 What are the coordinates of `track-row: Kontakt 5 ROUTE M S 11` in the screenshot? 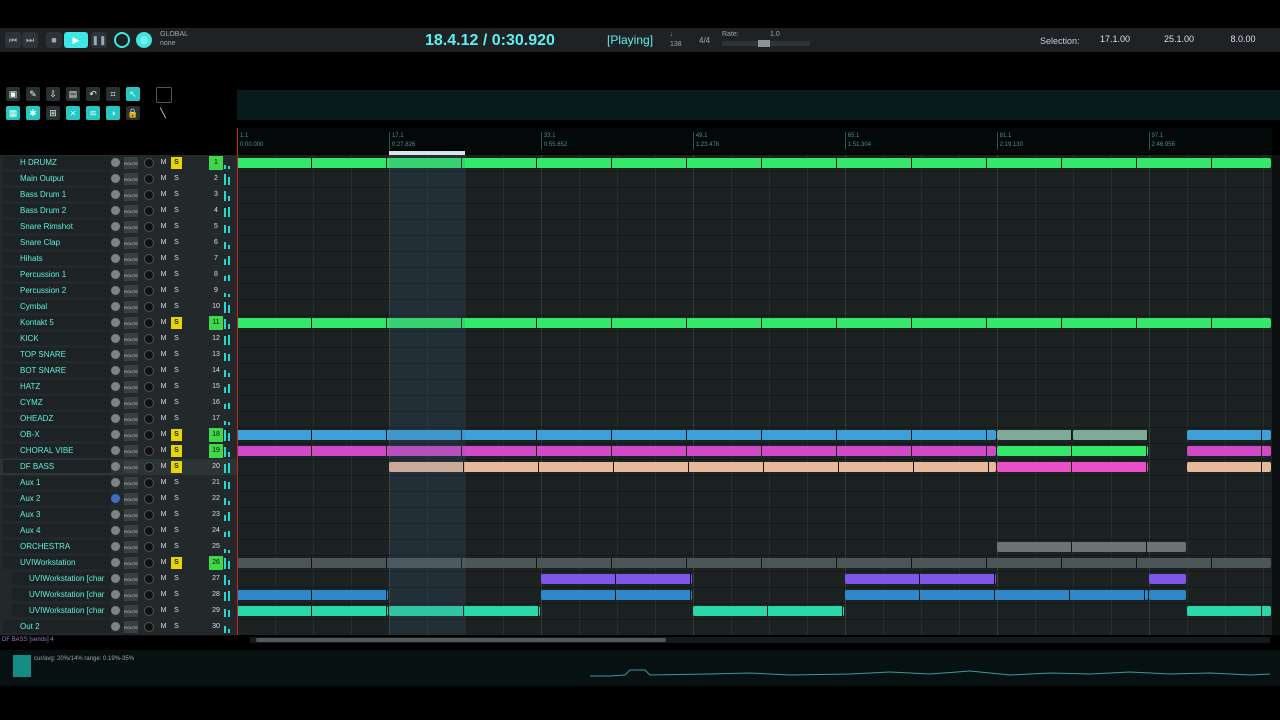 It's located at (118, 323).